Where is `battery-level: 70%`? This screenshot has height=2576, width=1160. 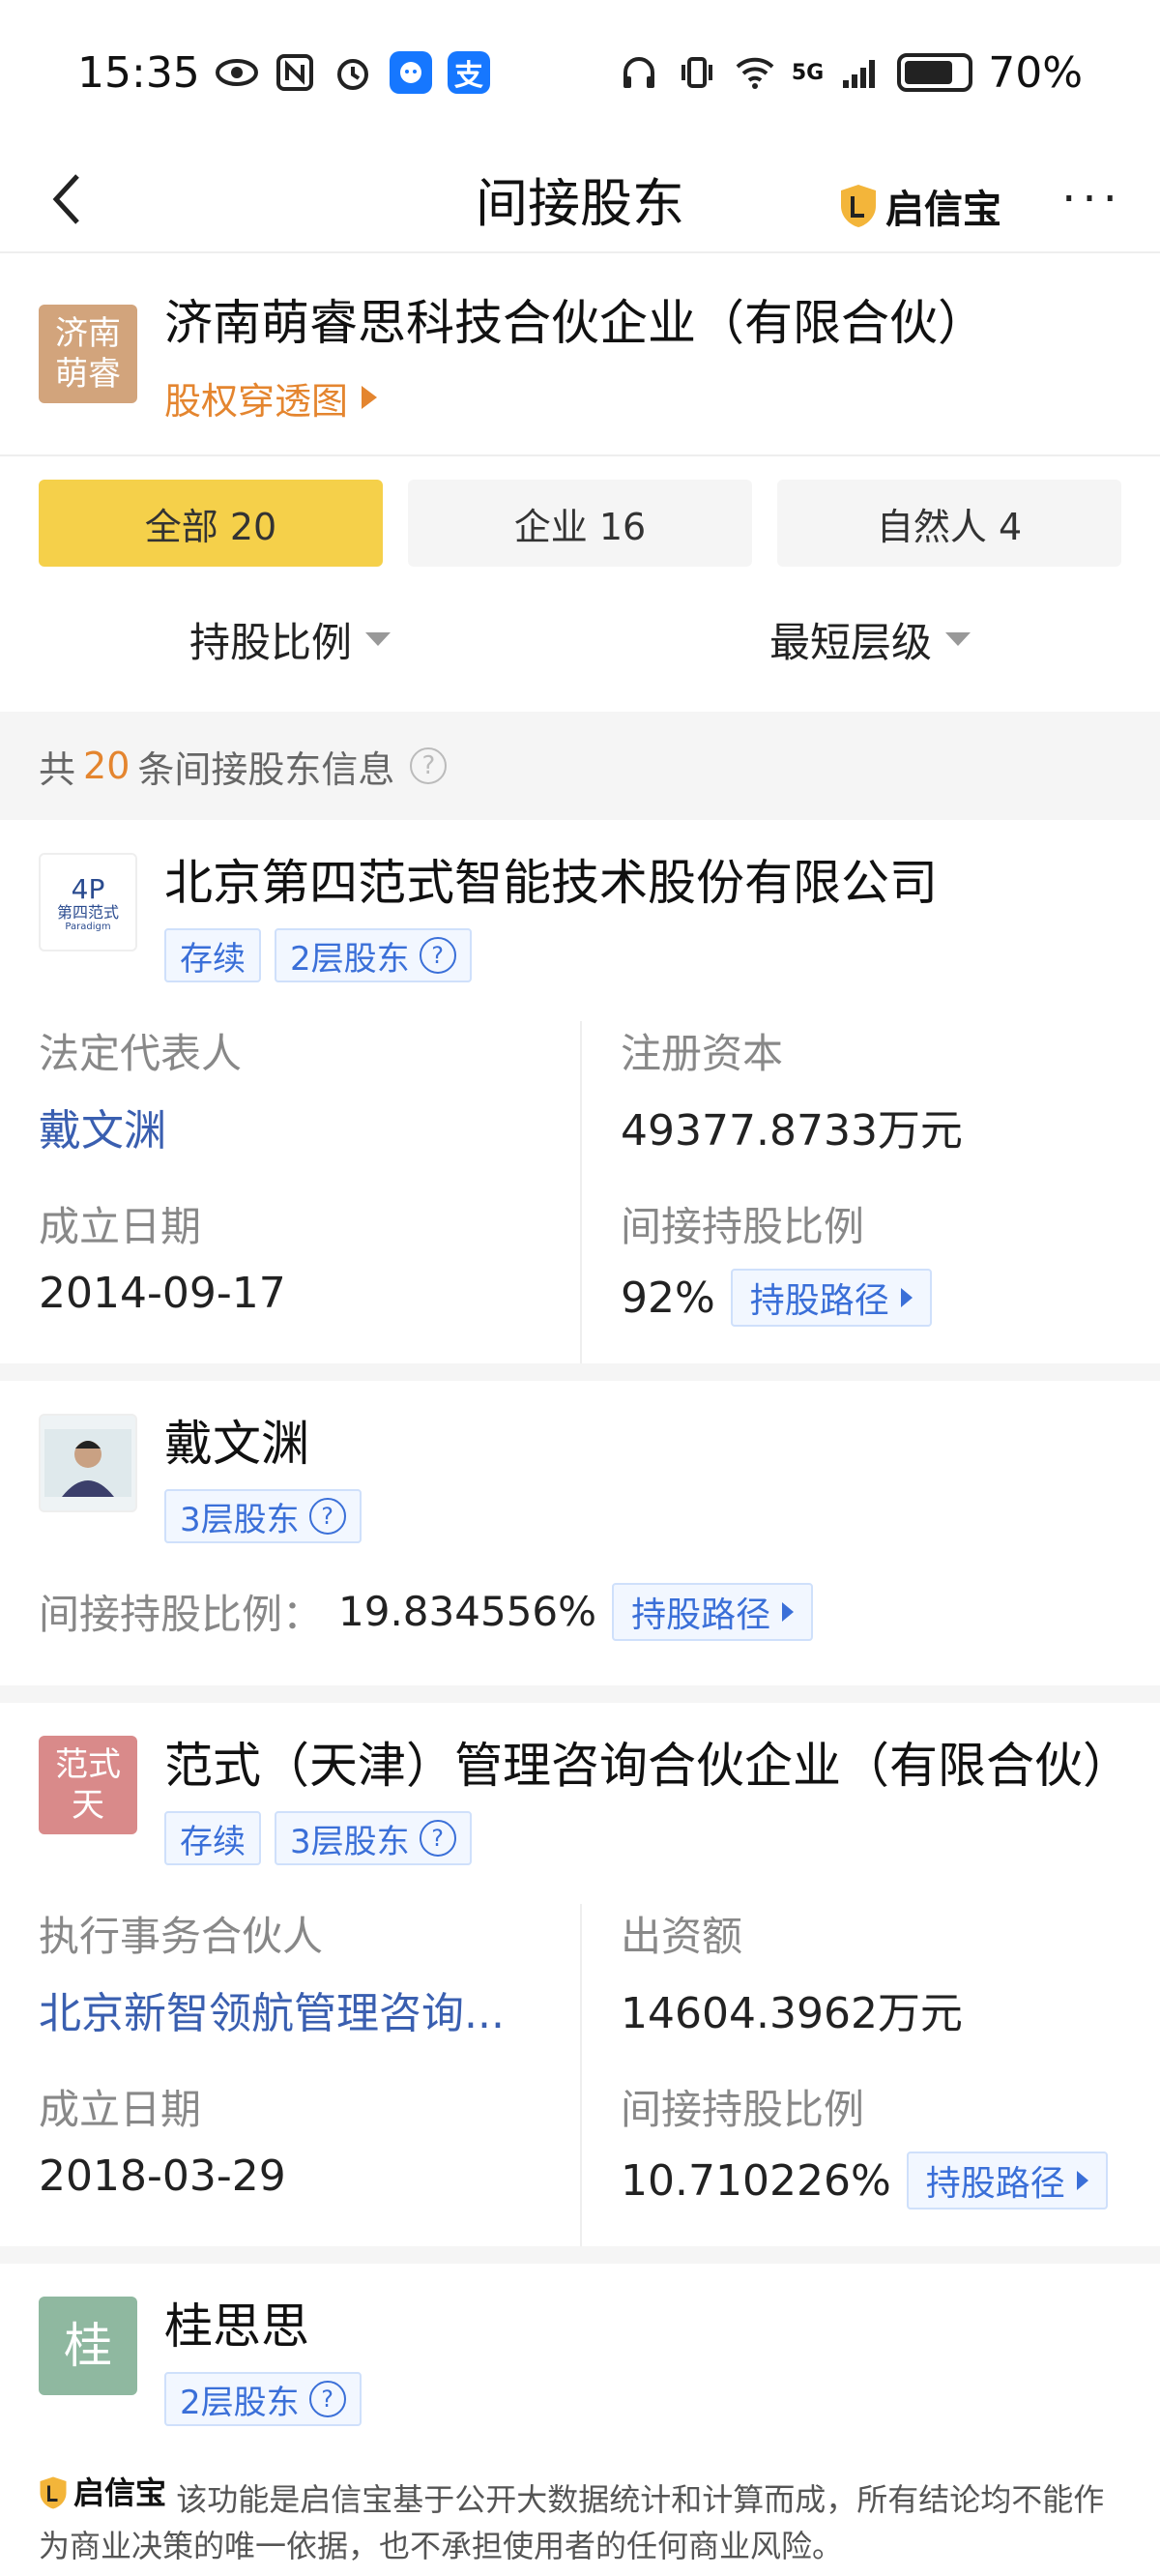
battery-level: 70% is located at coordinates (1035, 72).